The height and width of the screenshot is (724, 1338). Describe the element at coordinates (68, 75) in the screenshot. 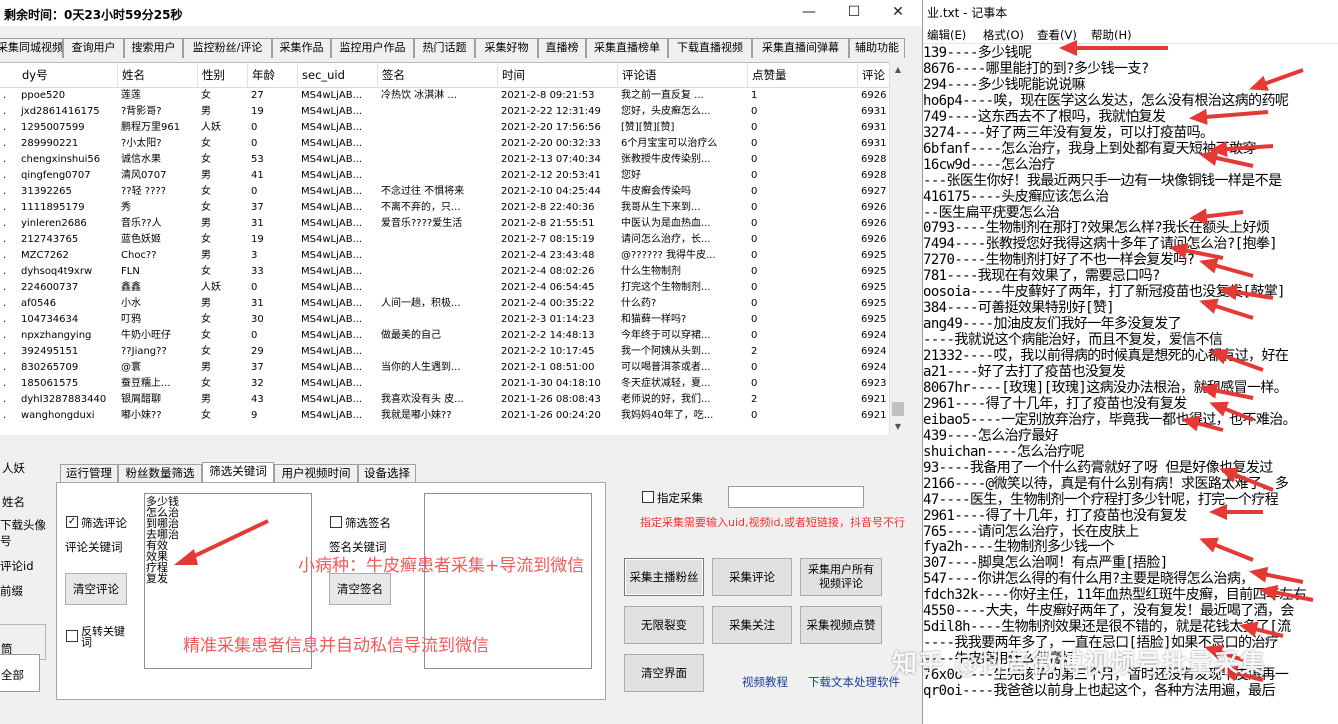

I see `column-header: dy号` at that location.